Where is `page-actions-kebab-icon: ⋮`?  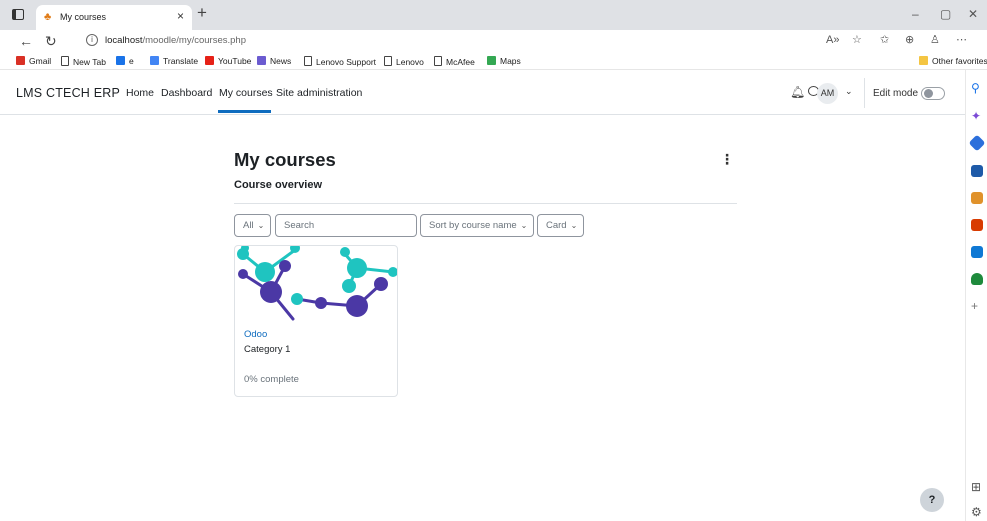
page-actions-kebab-icon: ⋮ is located at coordinates (727, 159).